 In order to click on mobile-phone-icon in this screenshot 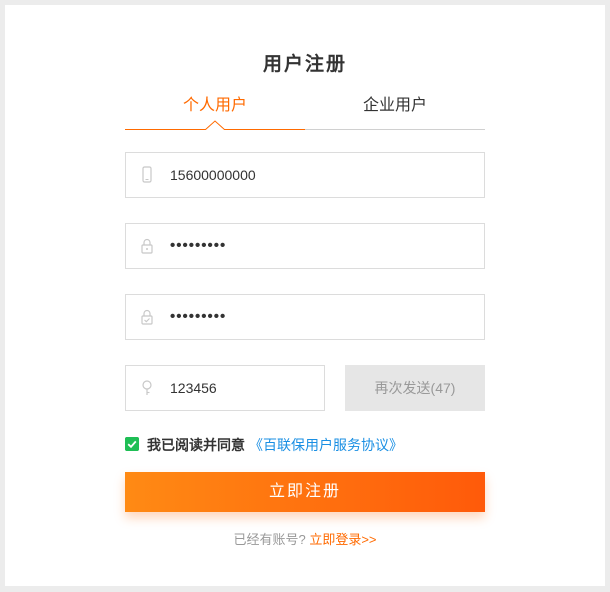, I will do `click(147, 174)`.